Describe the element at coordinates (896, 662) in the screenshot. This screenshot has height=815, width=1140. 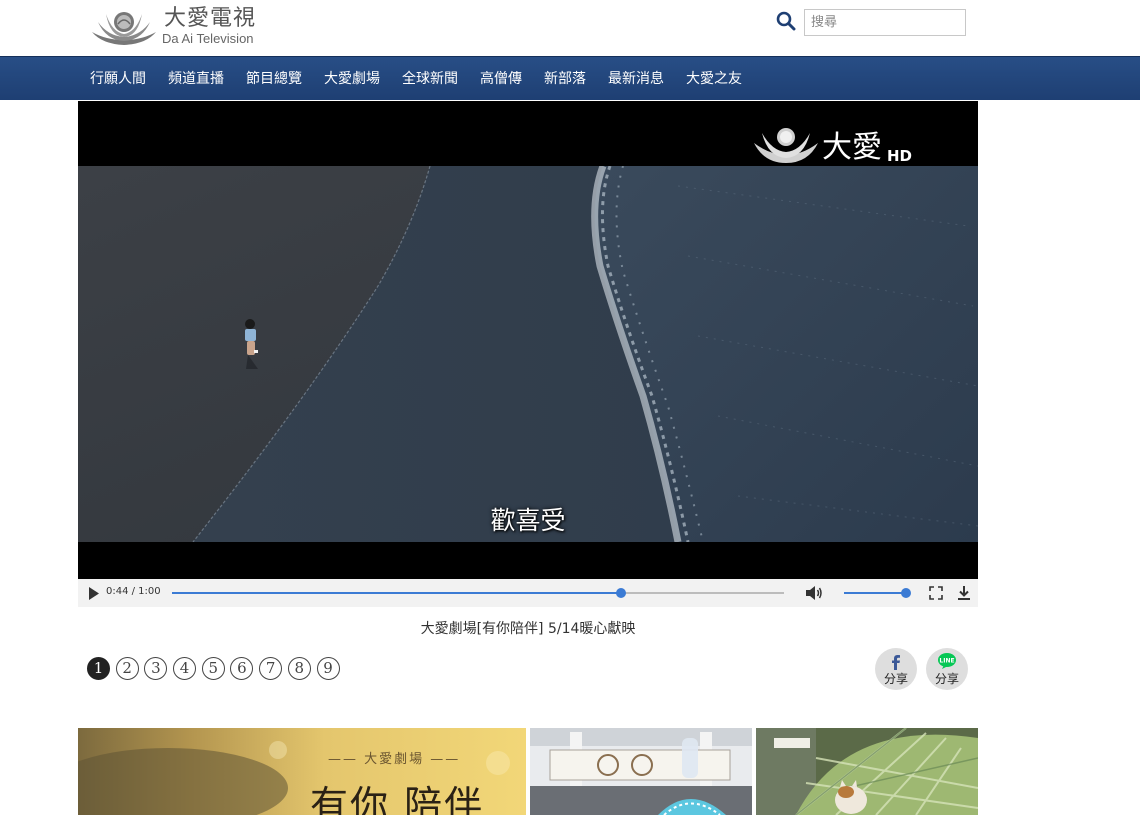
I see `facebook-icon` at that location.